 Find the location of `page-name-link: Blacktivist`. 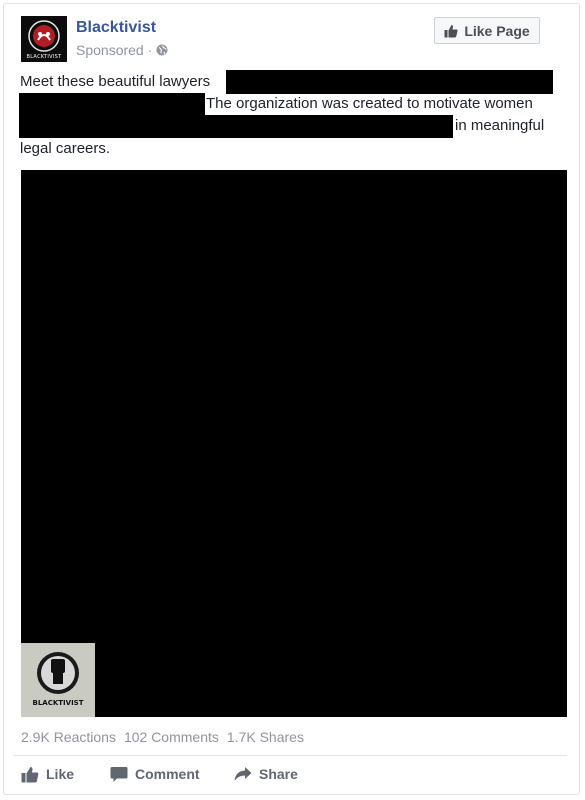

page-name-link: Blacktivist is located at coordinates (116, 28).